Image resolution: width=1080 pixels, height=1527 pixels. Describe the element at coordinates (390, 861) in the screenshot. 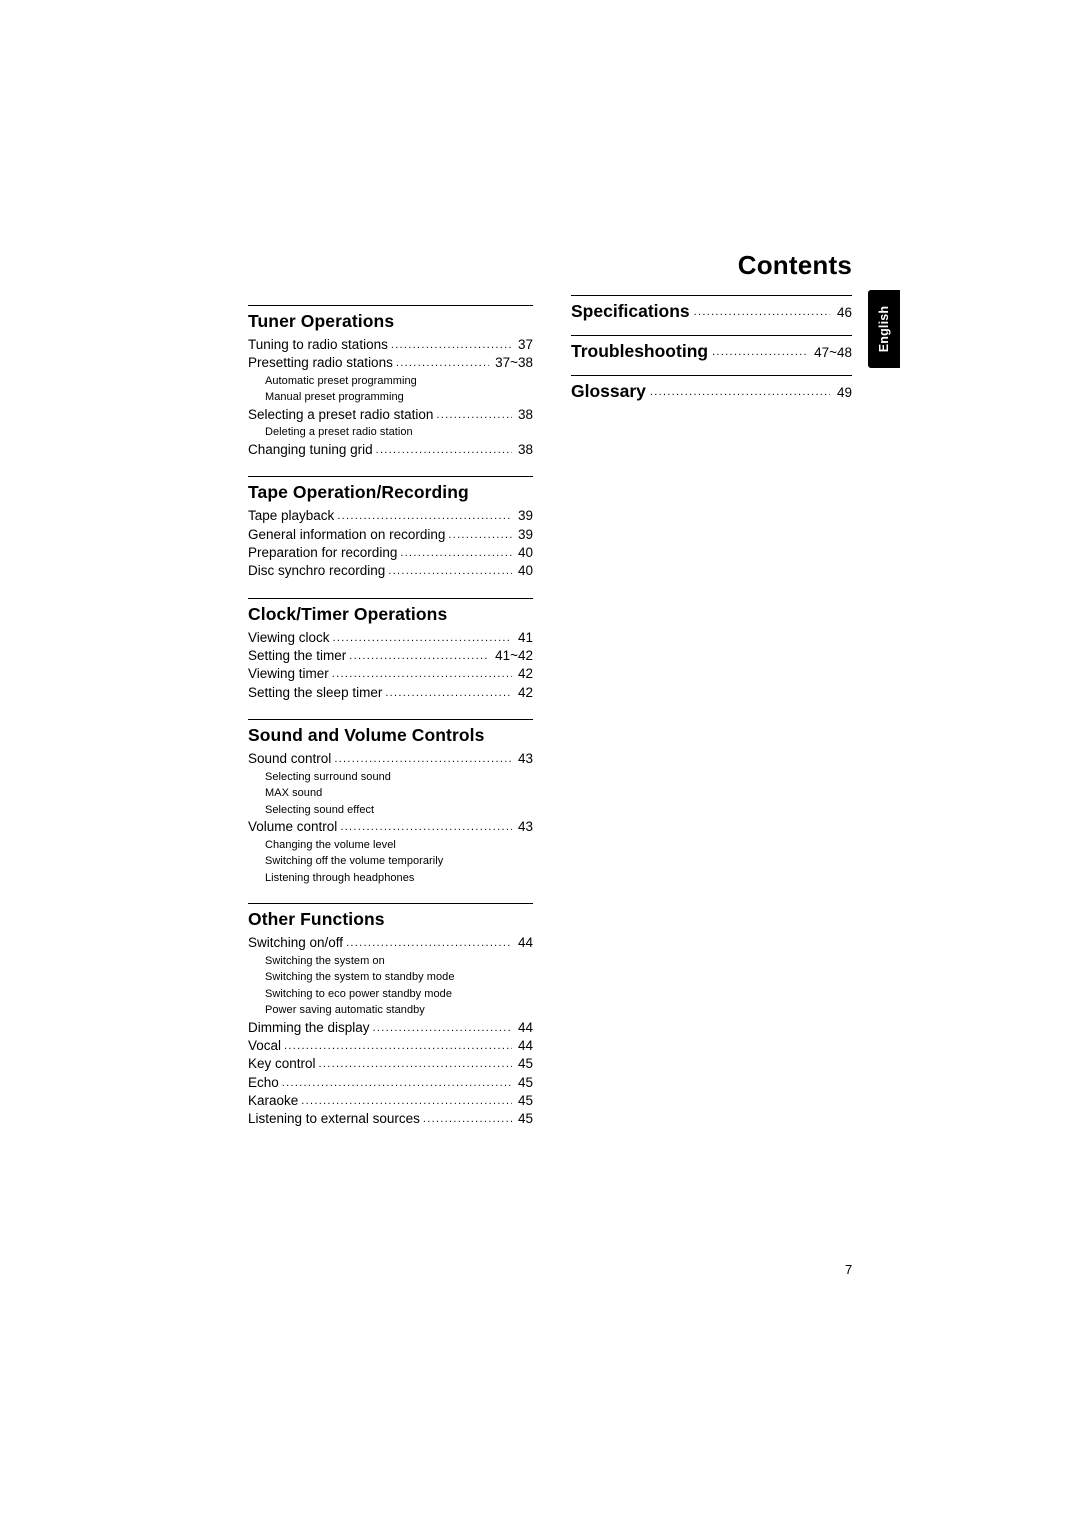

I see `toc-subentry: Switching off the volume temporarily` at that location.